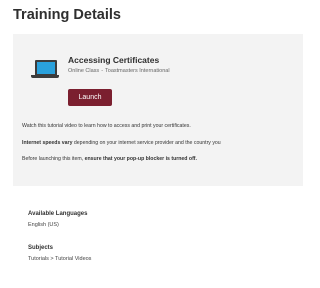  What do you see at coordinates (114, 60) in the screenshot?
I see `course-title: Accessing Certificates` at bounding box center [114, 60].